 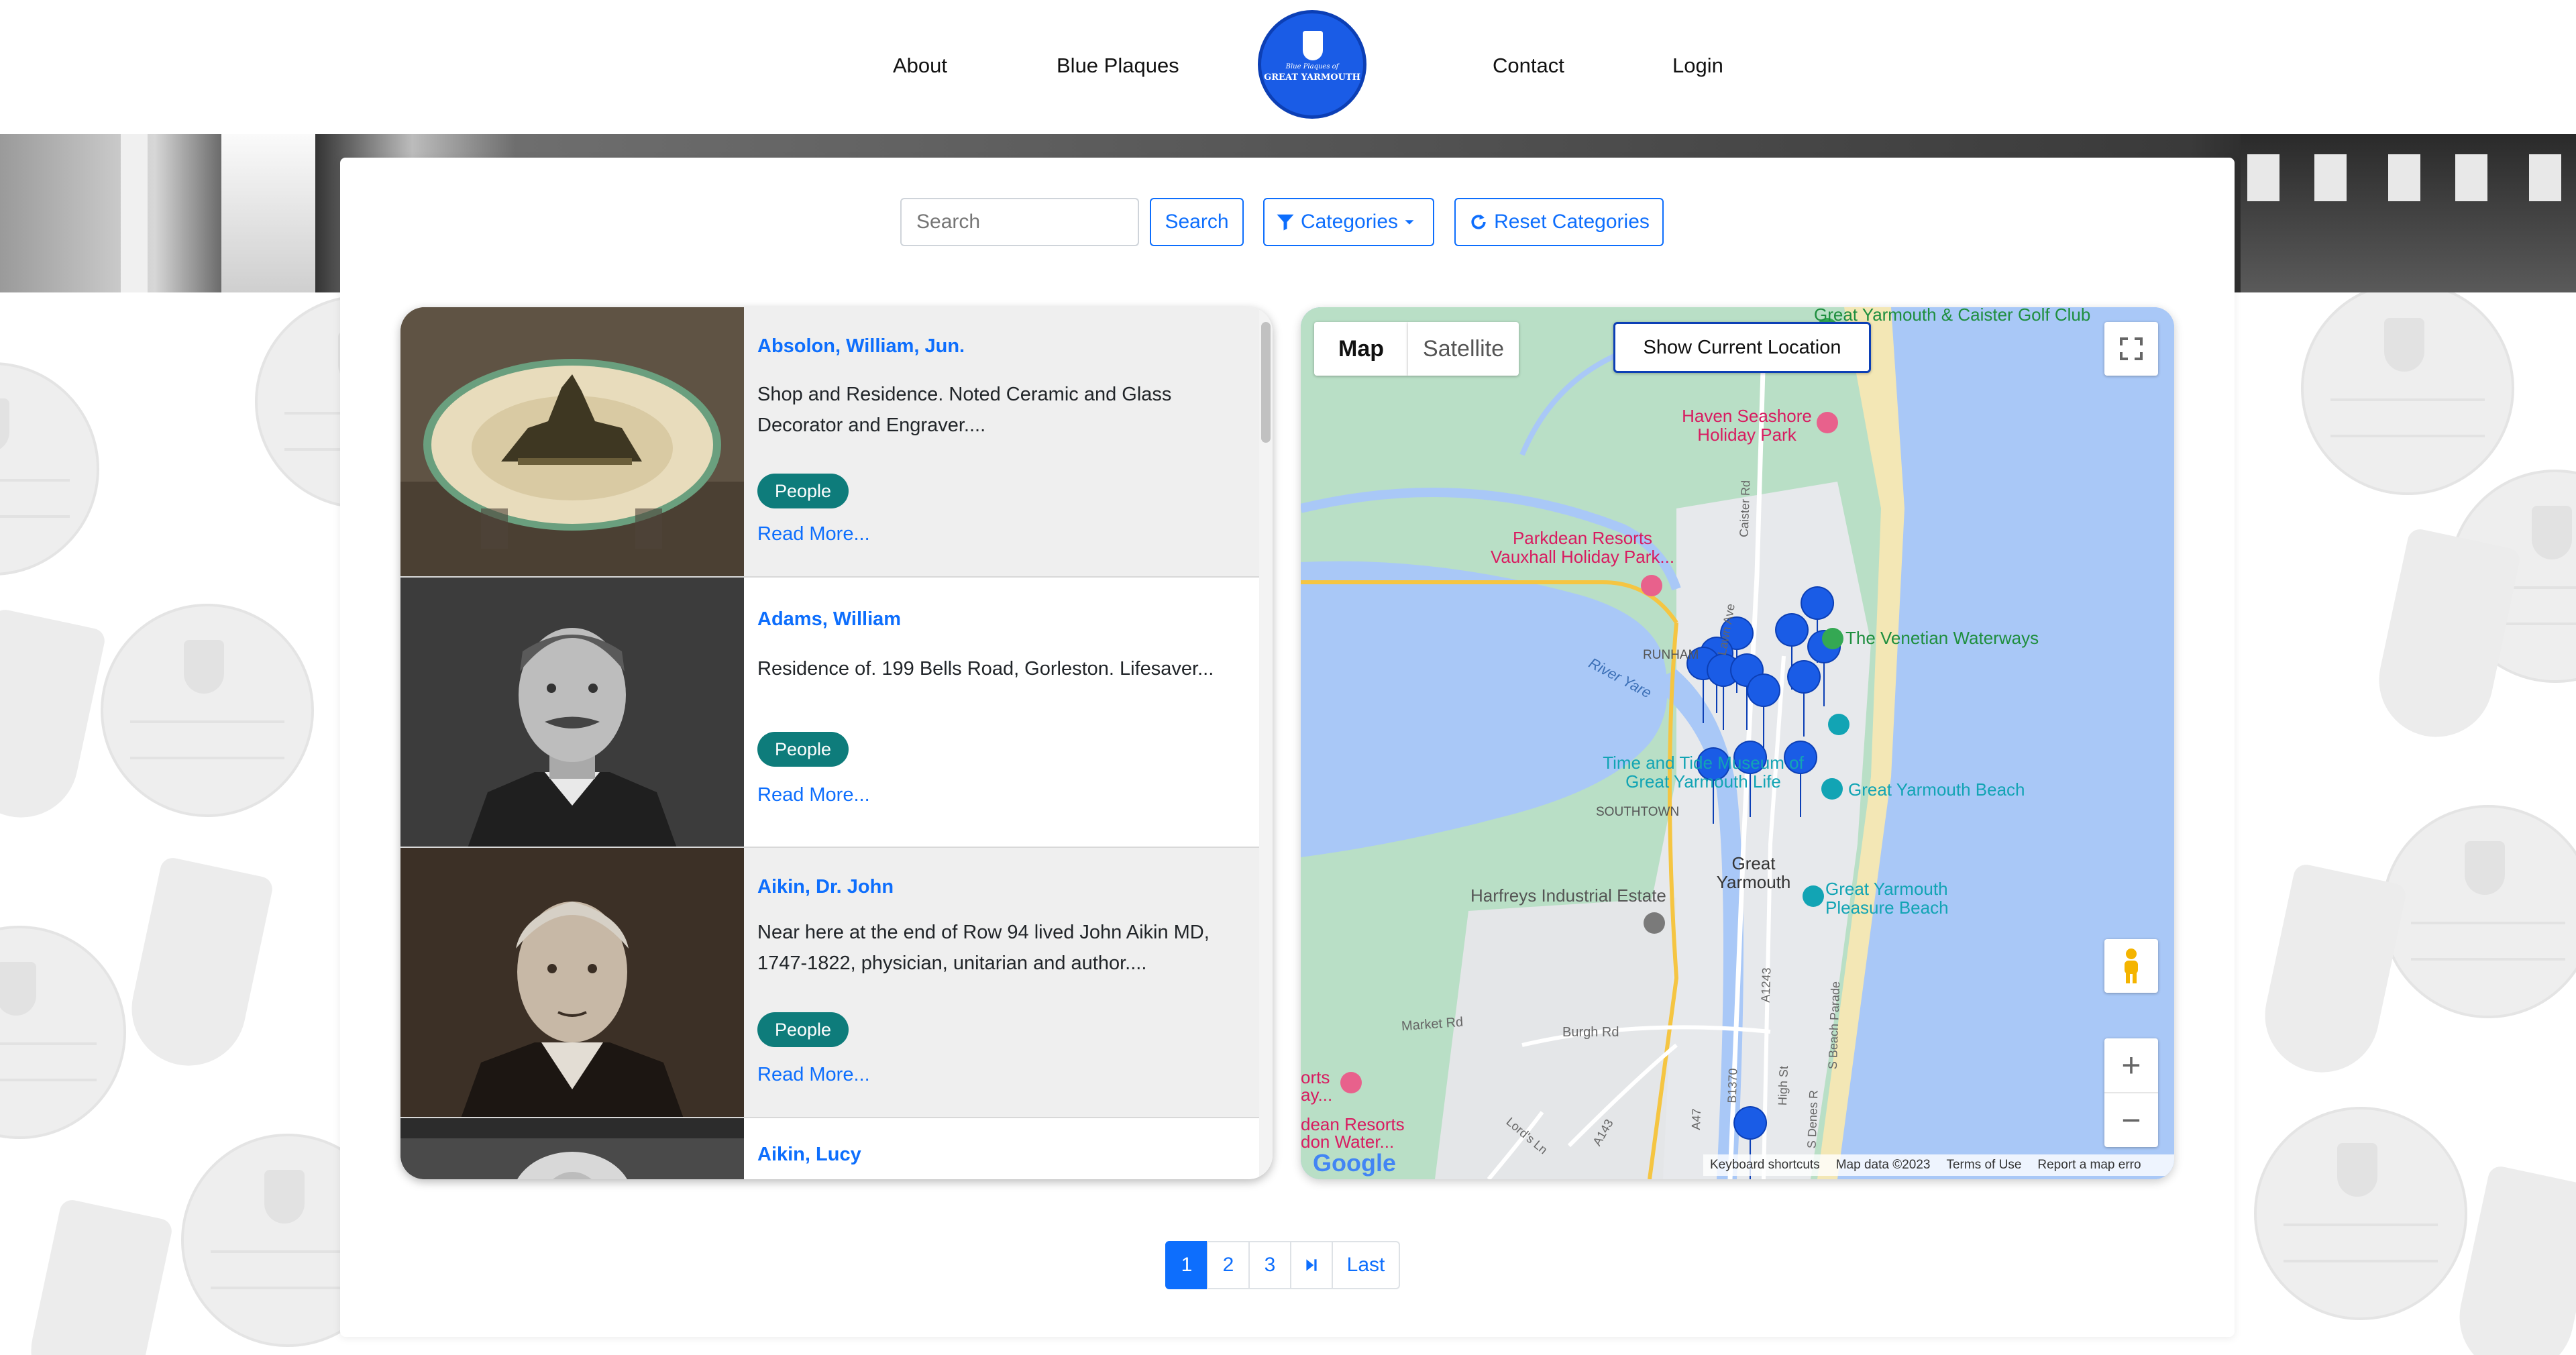 I want to click on plaque-title: Aikin, Dr. John, so click(x=825, y=887).